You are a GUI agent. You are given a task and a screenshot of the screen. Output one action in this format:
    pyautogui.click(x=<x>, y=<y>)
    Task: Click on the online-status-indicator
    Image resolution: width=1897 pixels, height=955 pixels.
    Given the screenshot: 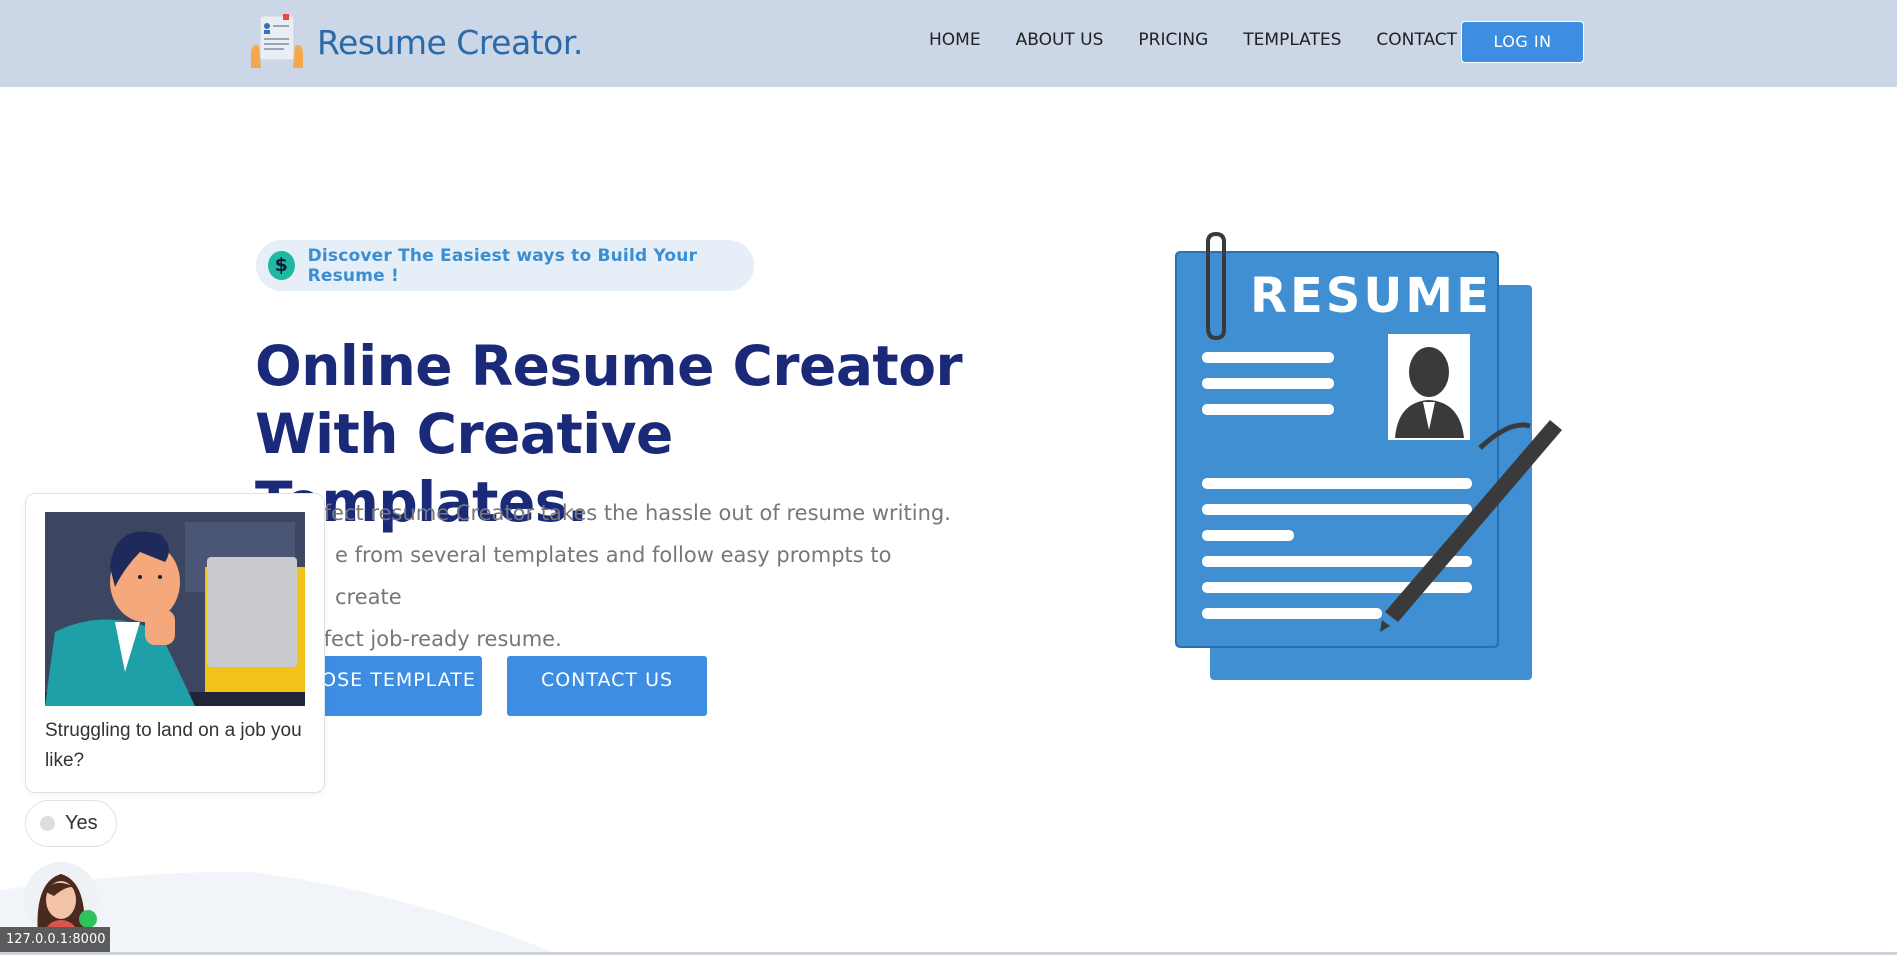 What is the action you would take?
    pyautogui.click(x=88, y=919)
    